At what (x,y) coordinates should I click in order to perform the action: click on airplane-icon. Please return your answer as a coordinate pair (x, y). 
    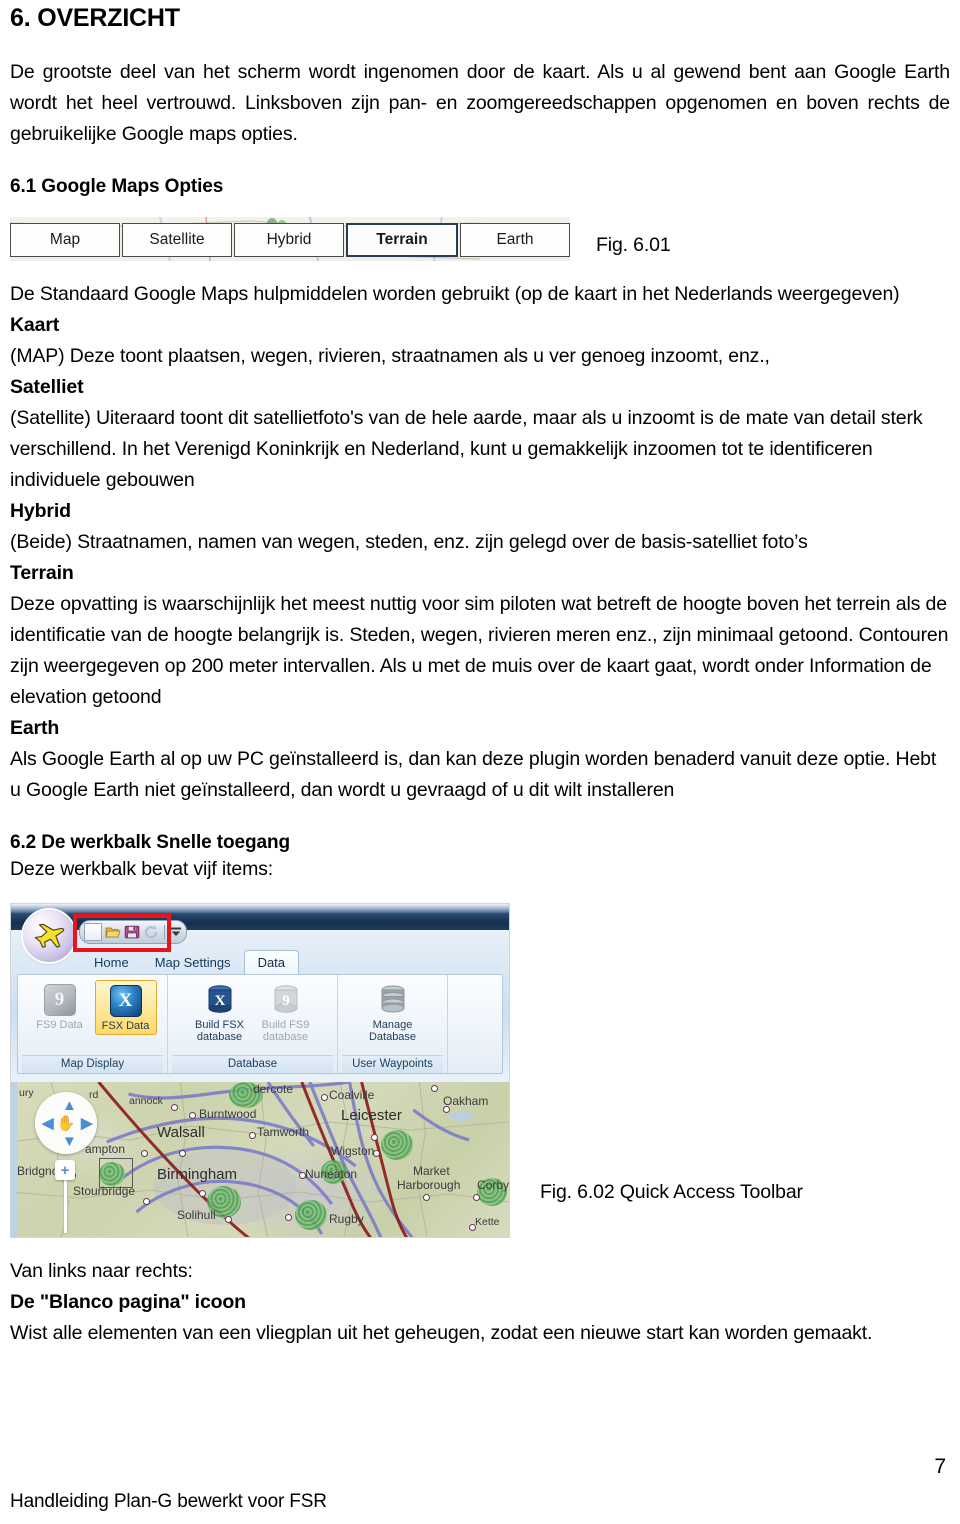
    Looking at the image, I should click on (49, 936).